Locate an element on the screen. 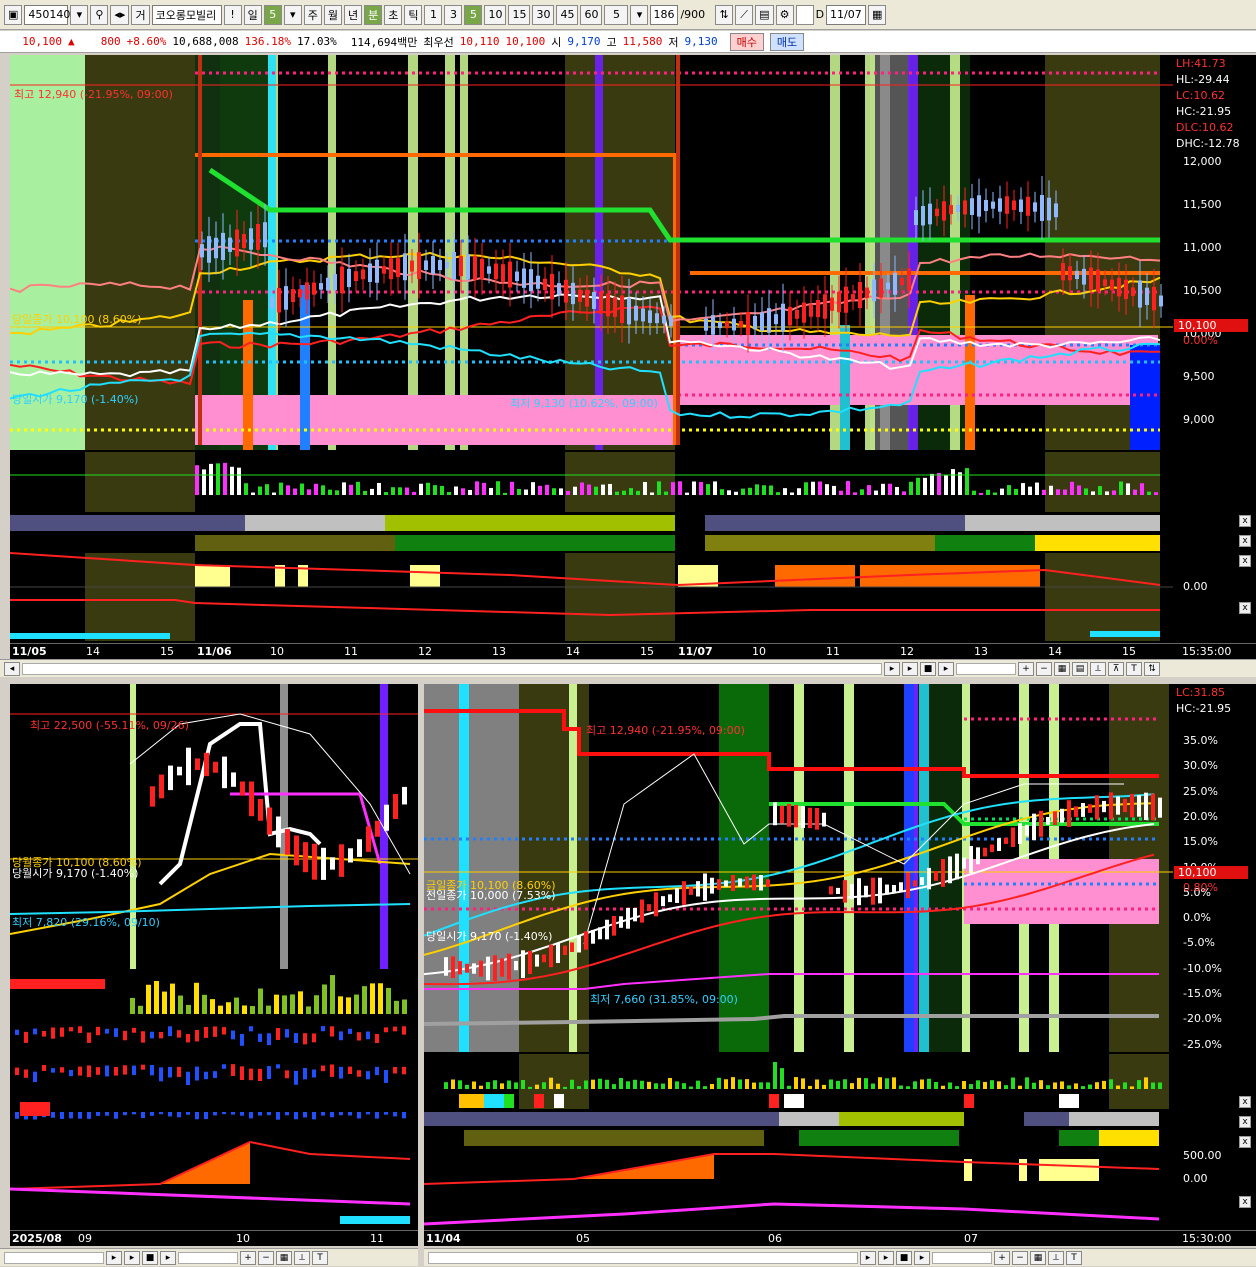 Image resolution: width=1256 pixels, height=1267 pixels. interval-button-45: 45 is located at coordinates (567, 14).